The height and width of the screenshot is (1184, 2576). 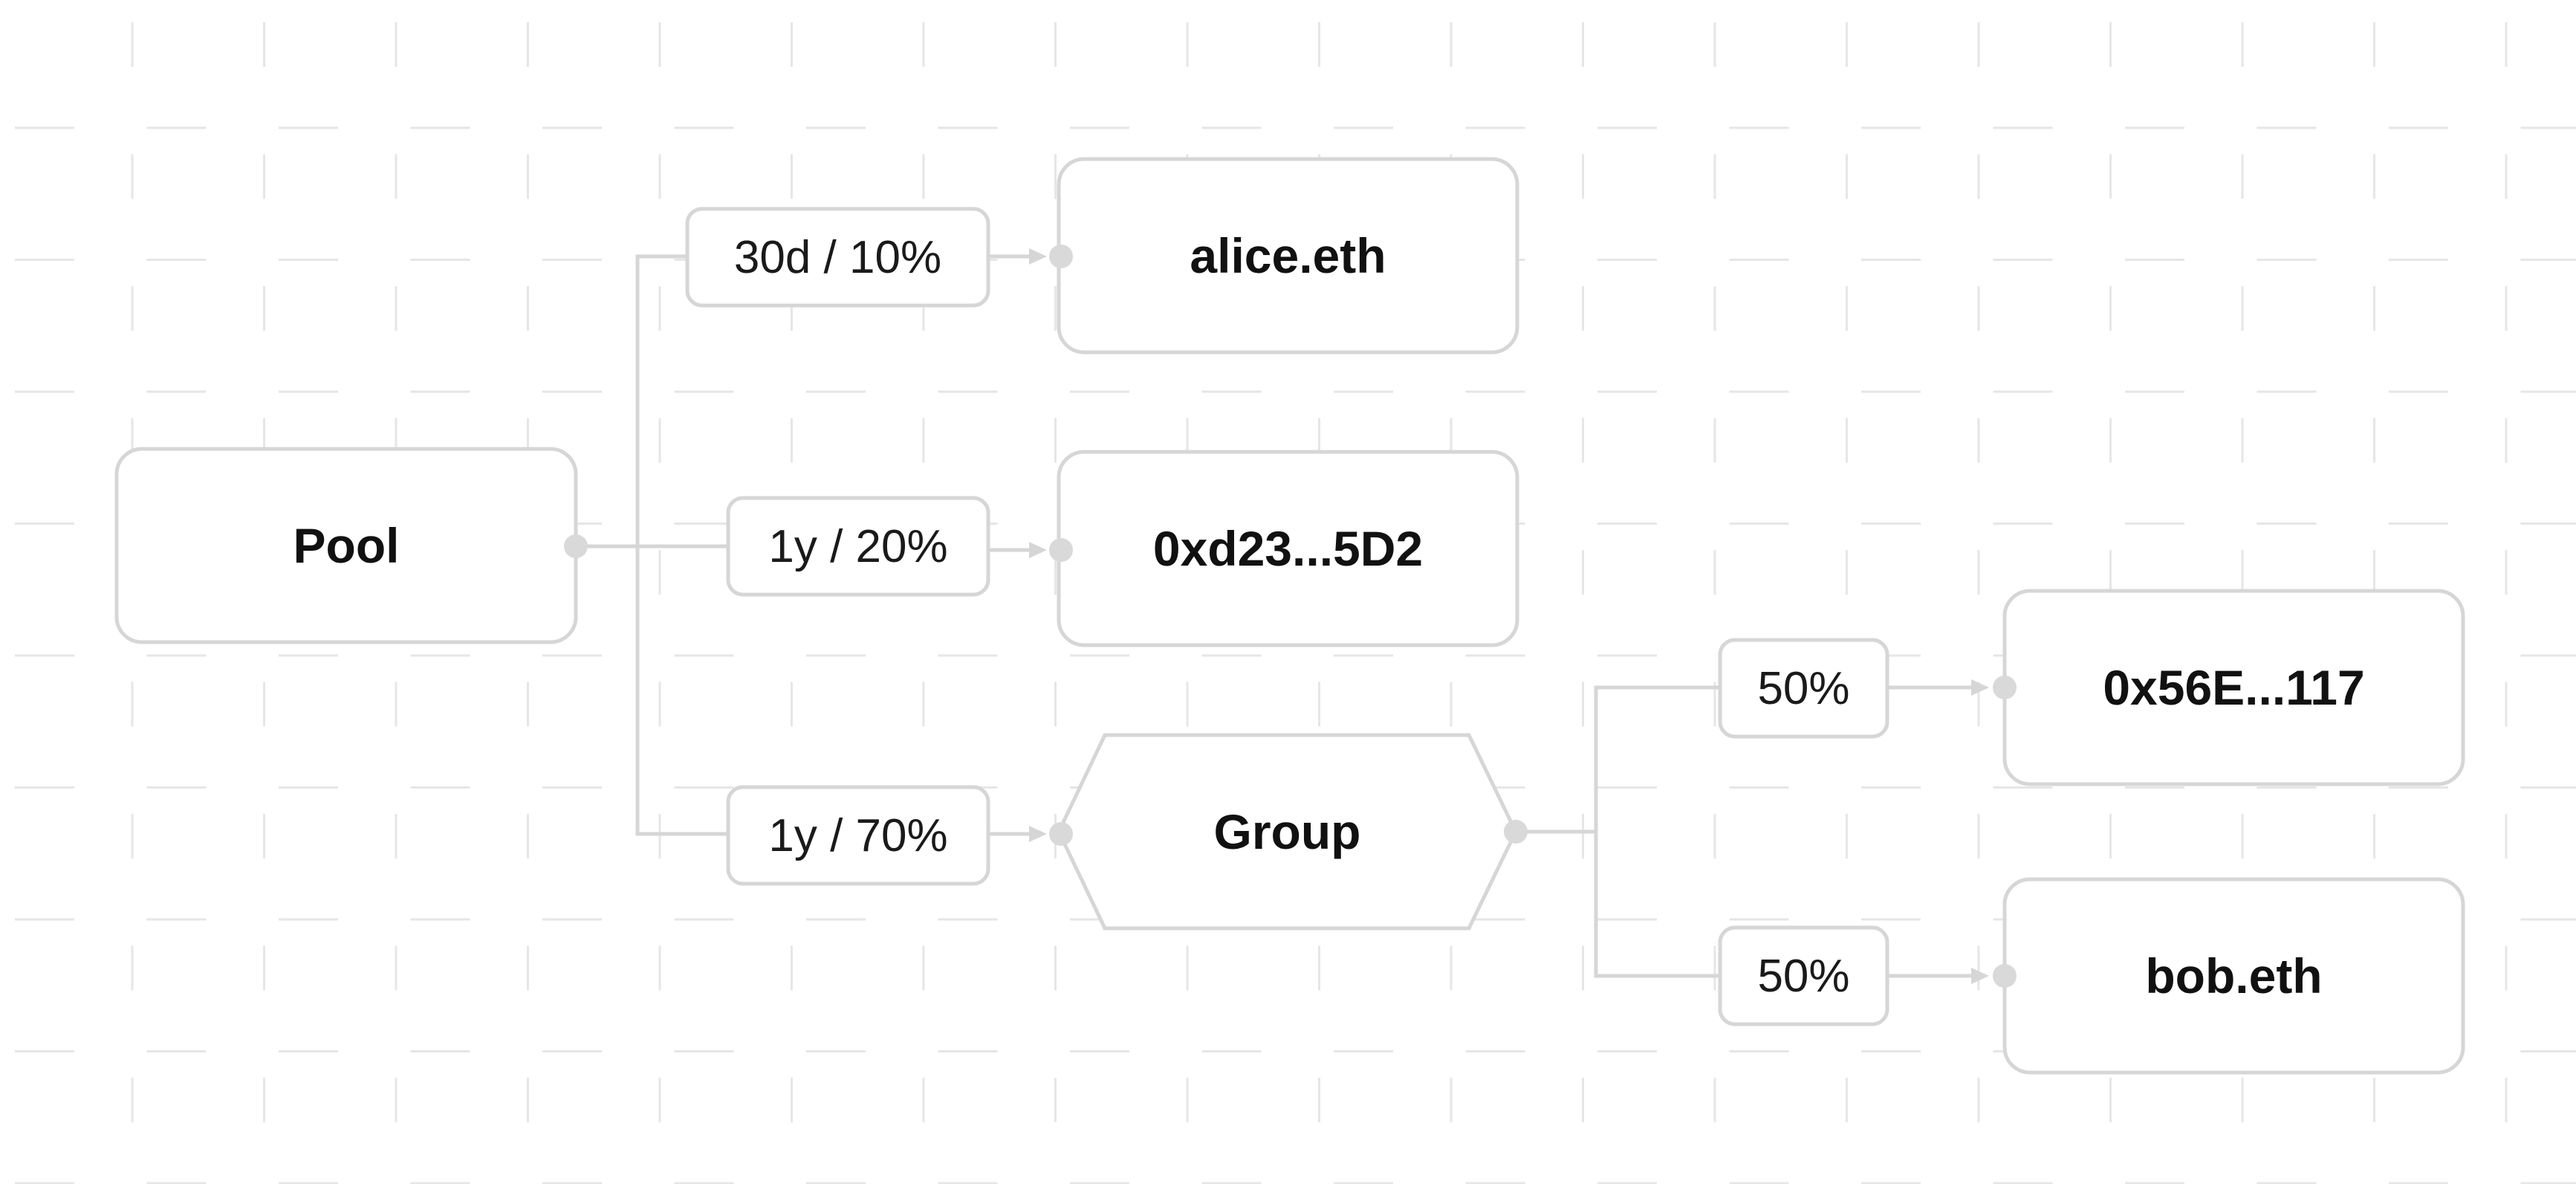 I want to click on node-bob-box, so click(x=2233, y=976).